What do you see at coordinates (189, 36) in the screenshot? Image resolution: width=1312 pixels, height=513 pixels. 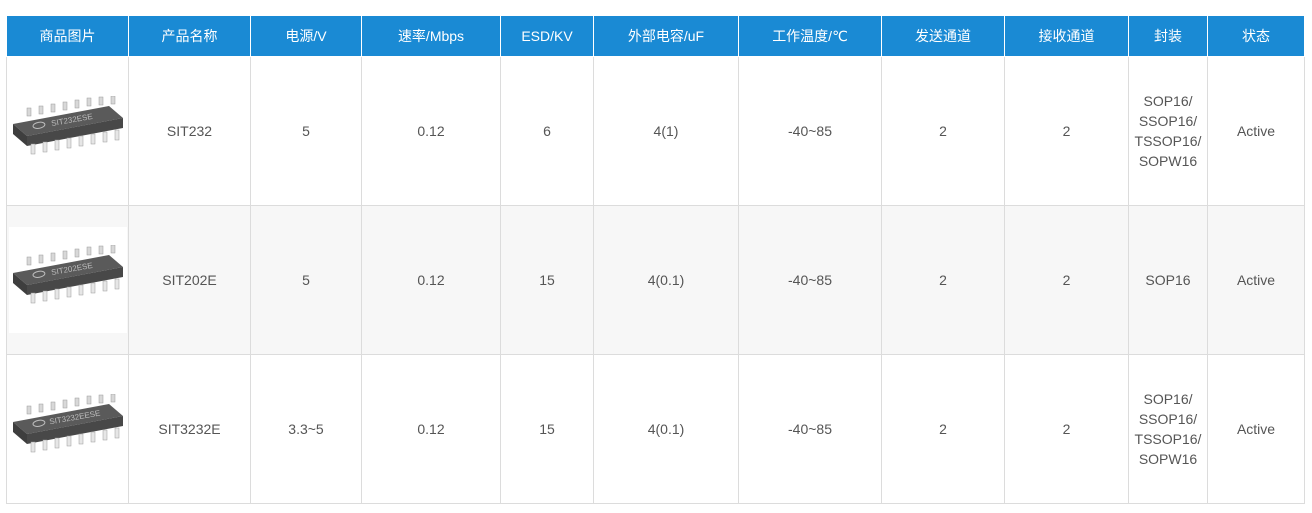 I see `header-product-name: 产品名称` at bounding box center [189, 36].